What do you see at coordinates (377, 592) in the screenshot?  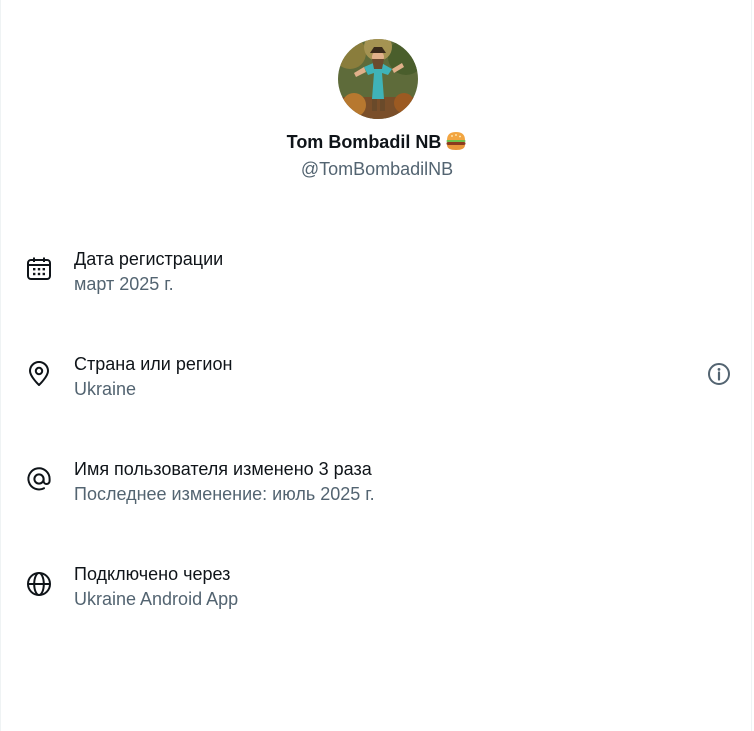 I see `about-item-connected-via: Подключено через Ukraine Android App` at bounding box center [377, 592].